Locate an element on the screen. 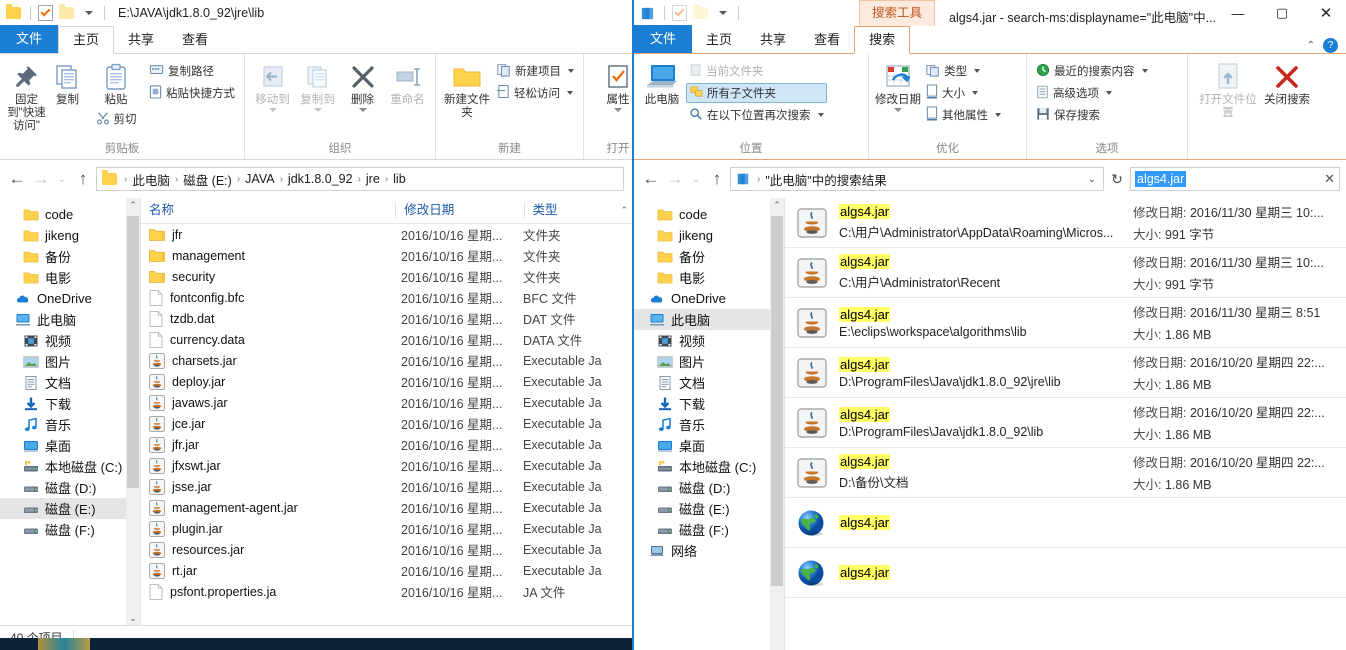  current-folder-button: 当前文件夹 is located at coordinates (756, 71).